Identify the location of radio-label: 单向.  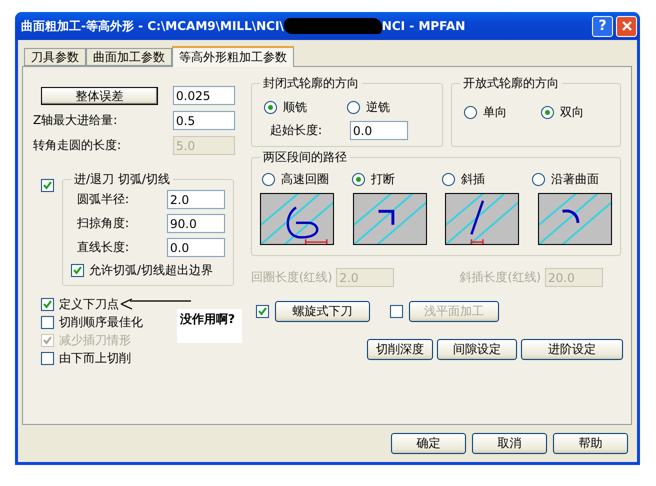
(495, 112).